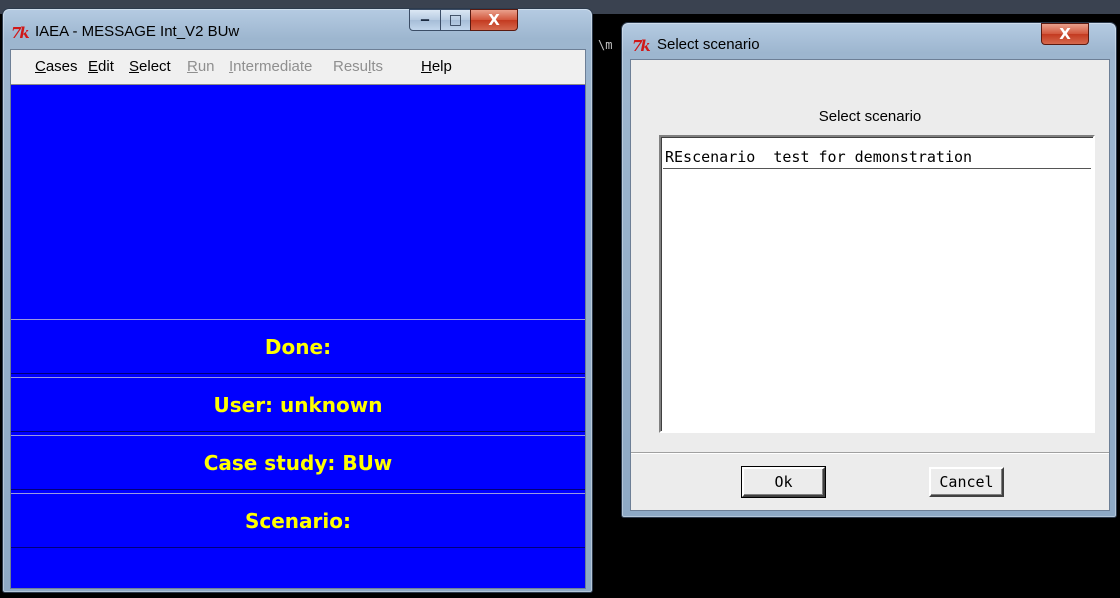 This screenshot has width=1120, height=598. What do you see at coordinates (298, 520) in the screenshot?
I see `scenario-status: Scenario:` at bounding box center [298, 520].